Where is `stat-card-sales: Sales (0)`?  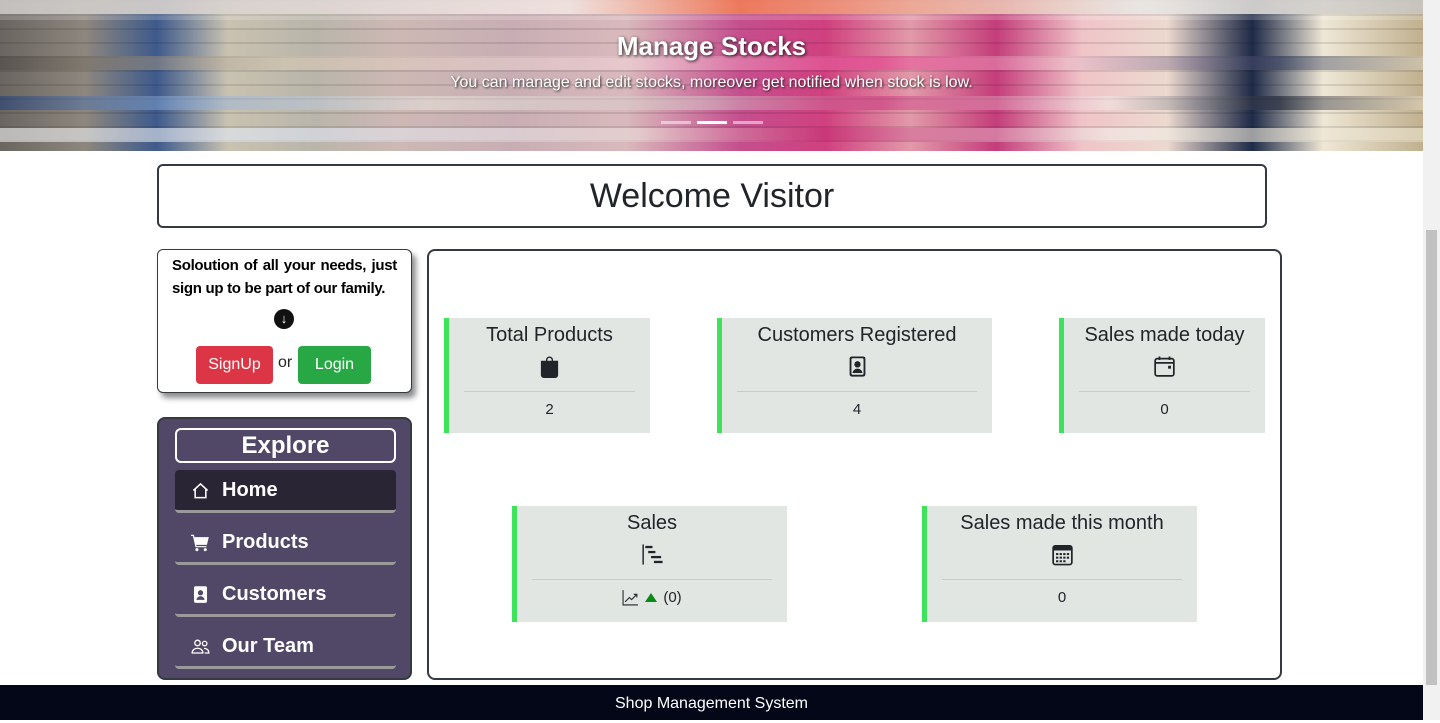 stat-card-sales: Sales (0) is located at coordinates (649, 564).